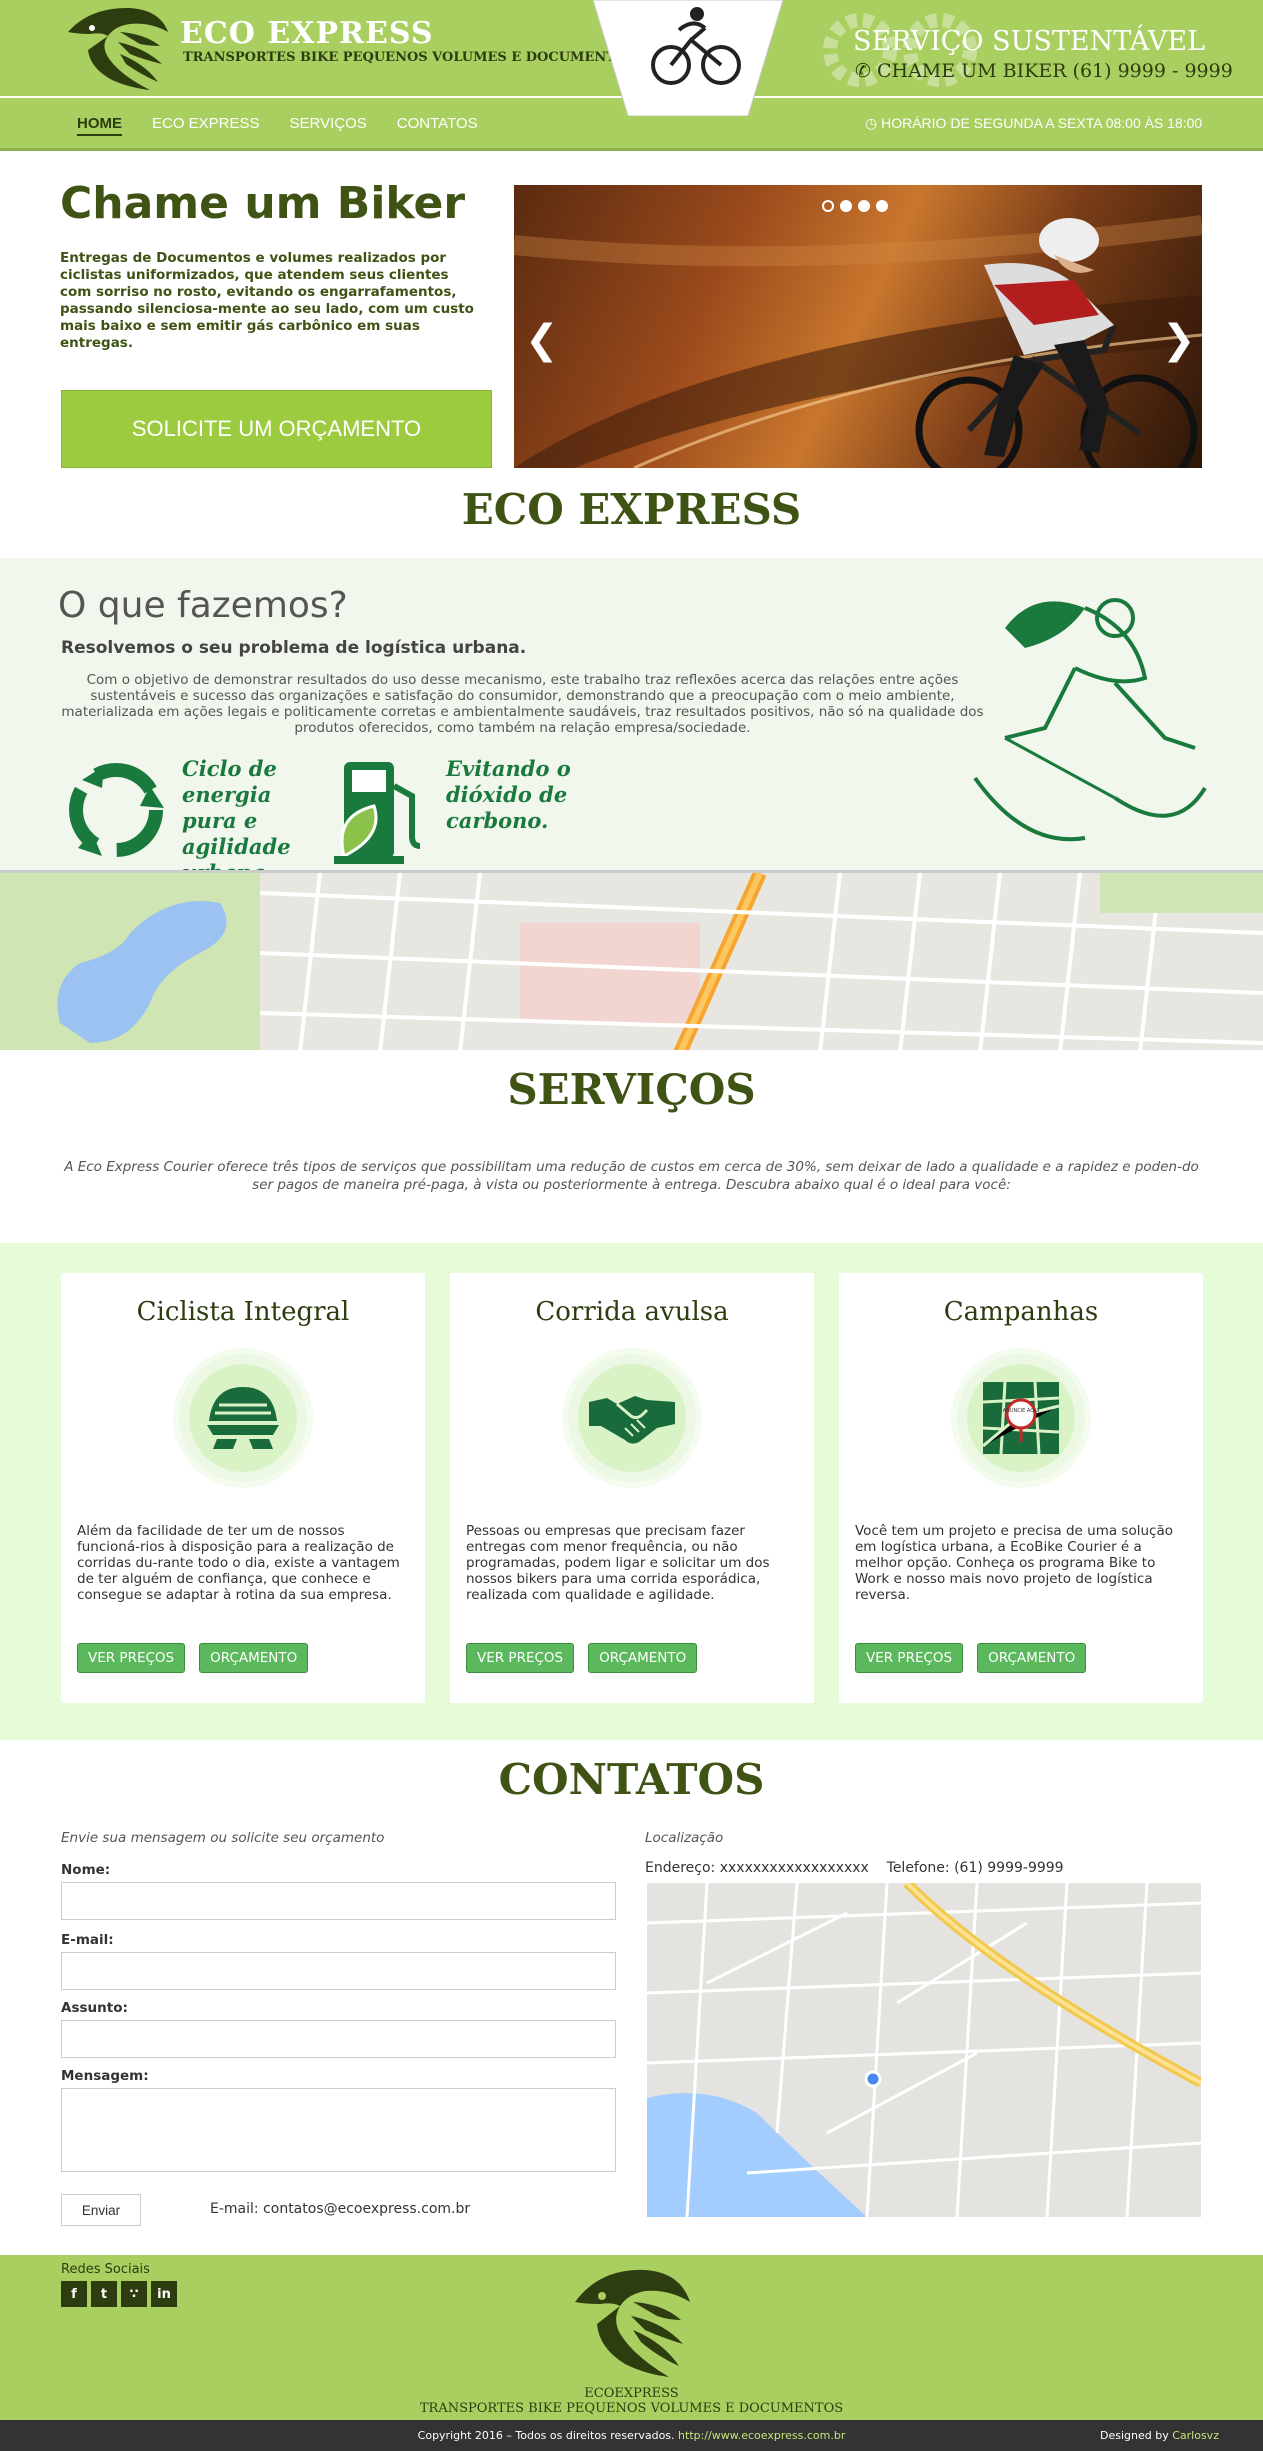 The height and width of the screenshot is (2451, 1263). What do you see at coordinates (632, 1312) in the screenshot?
I see `service-card-title: Corrida avulsa` at bounding box center [632, 1312].